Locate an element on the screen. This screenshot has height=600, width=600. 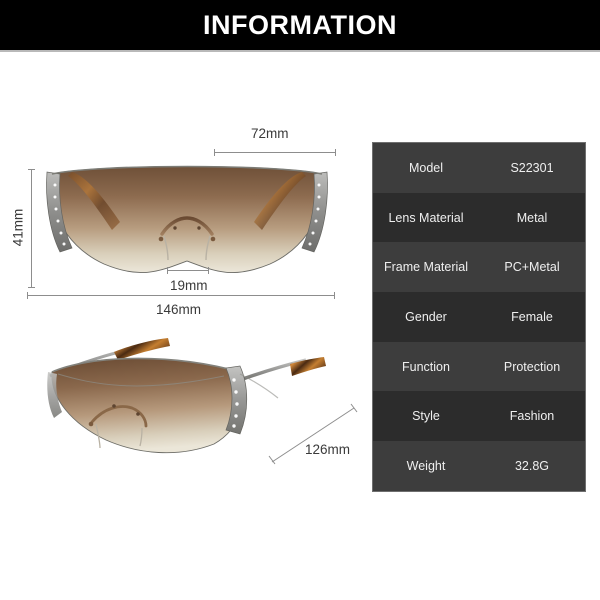
spec-key: Gender is located at coordinates (426, 316).